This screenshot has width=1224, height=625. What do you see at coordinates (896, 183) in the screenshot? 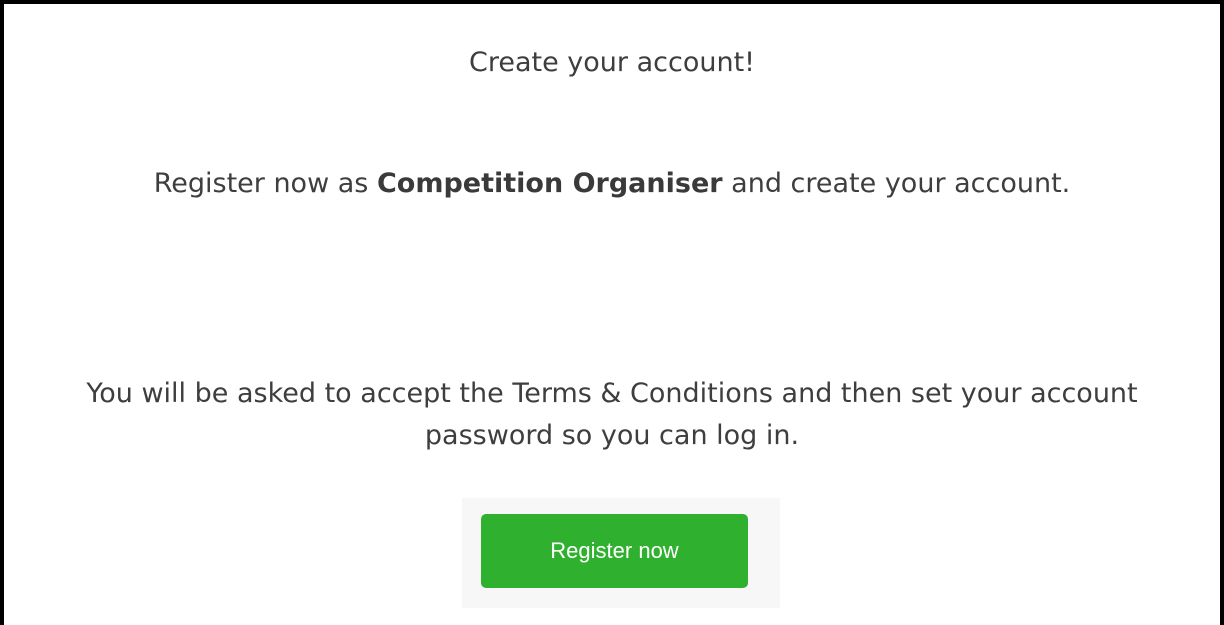
I see `intro-text-after: and create your account.` at bounding box center [896, 183].